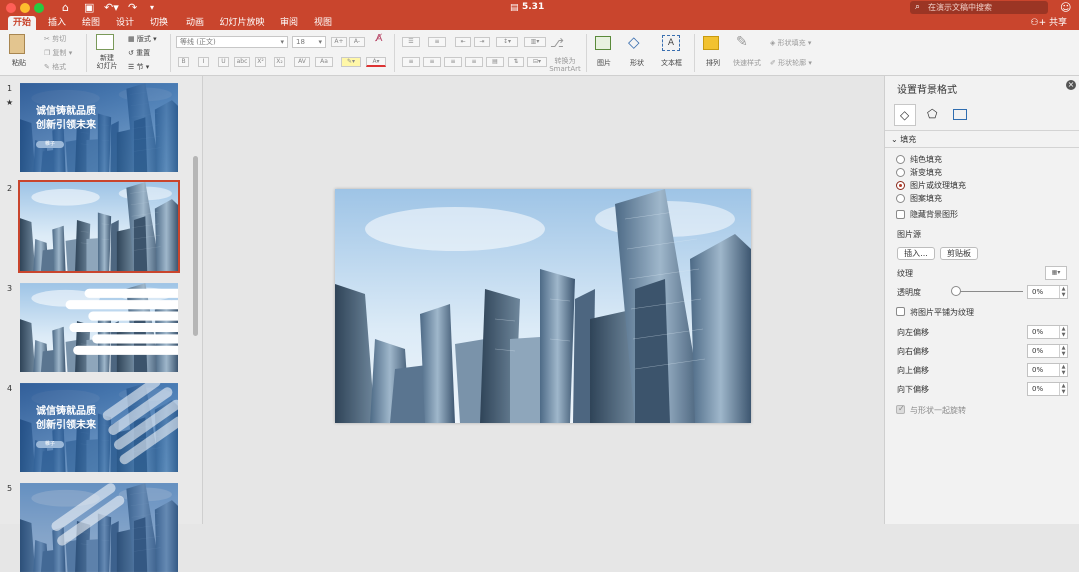 This screenshot has height=572, width=1079. What do you see at coordinates (474, 62) in the screenshot?
I see `justify-icon: ≡` at bounding box center [474, 62].